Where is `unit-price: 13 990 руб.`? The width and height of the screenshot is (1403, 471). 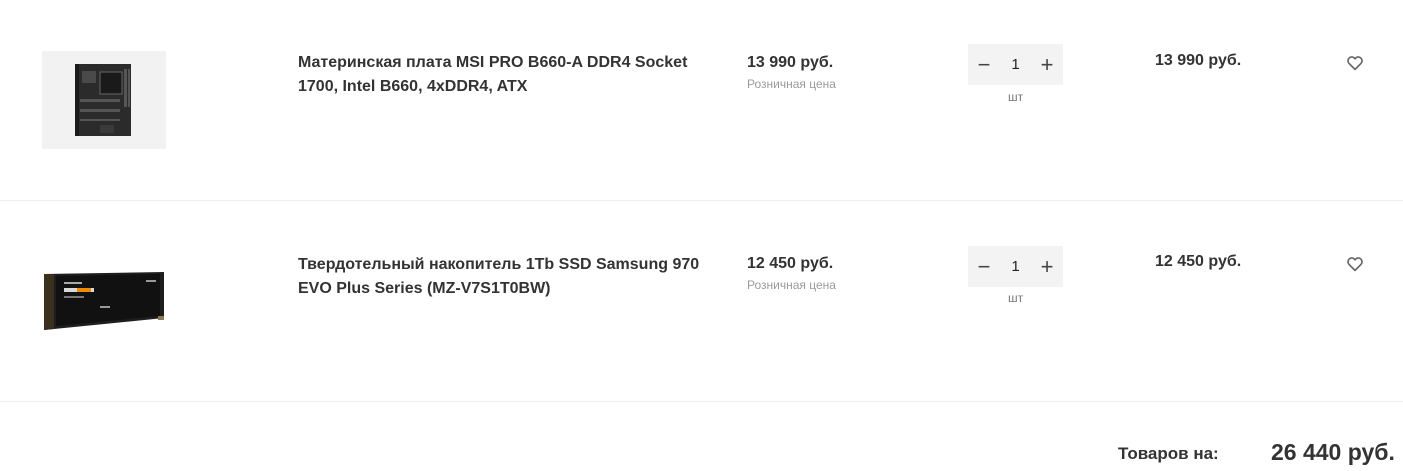
unit-price: 13 990 руб. is located at coordinates (790, 62).